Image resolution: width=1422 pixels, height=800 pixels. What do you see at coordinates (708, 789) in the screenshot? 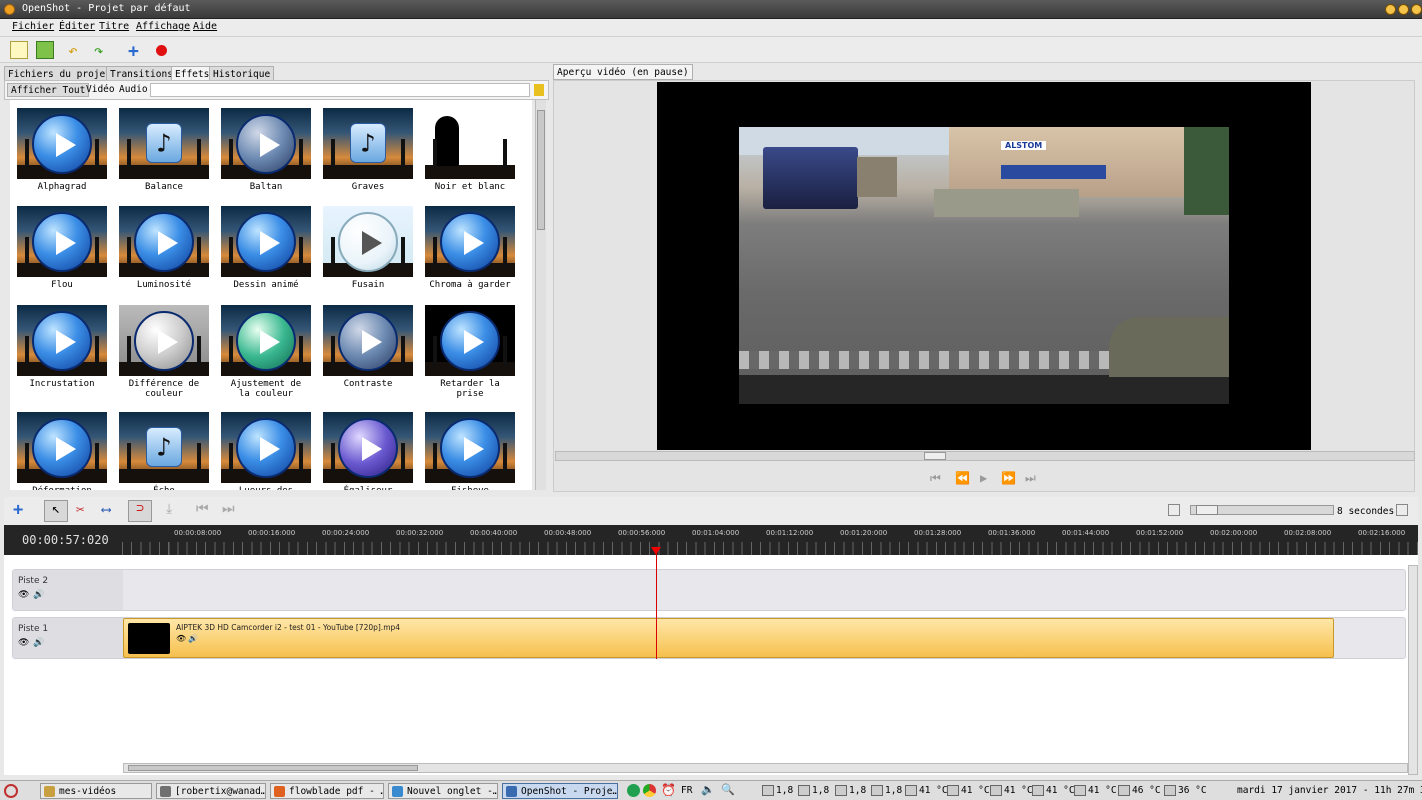
I see `volume-icon: 🔈` at bounding box center [708, 789].